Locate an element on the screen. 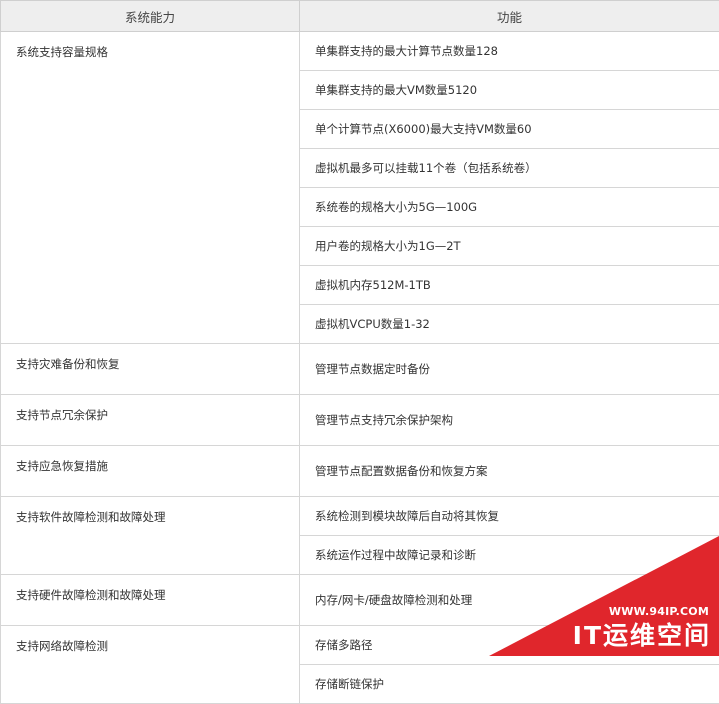 The height and width of the screenshot is (704, 719). capability-cell: 支持灾难备份和恢复 is located at coordinates (150, 369).